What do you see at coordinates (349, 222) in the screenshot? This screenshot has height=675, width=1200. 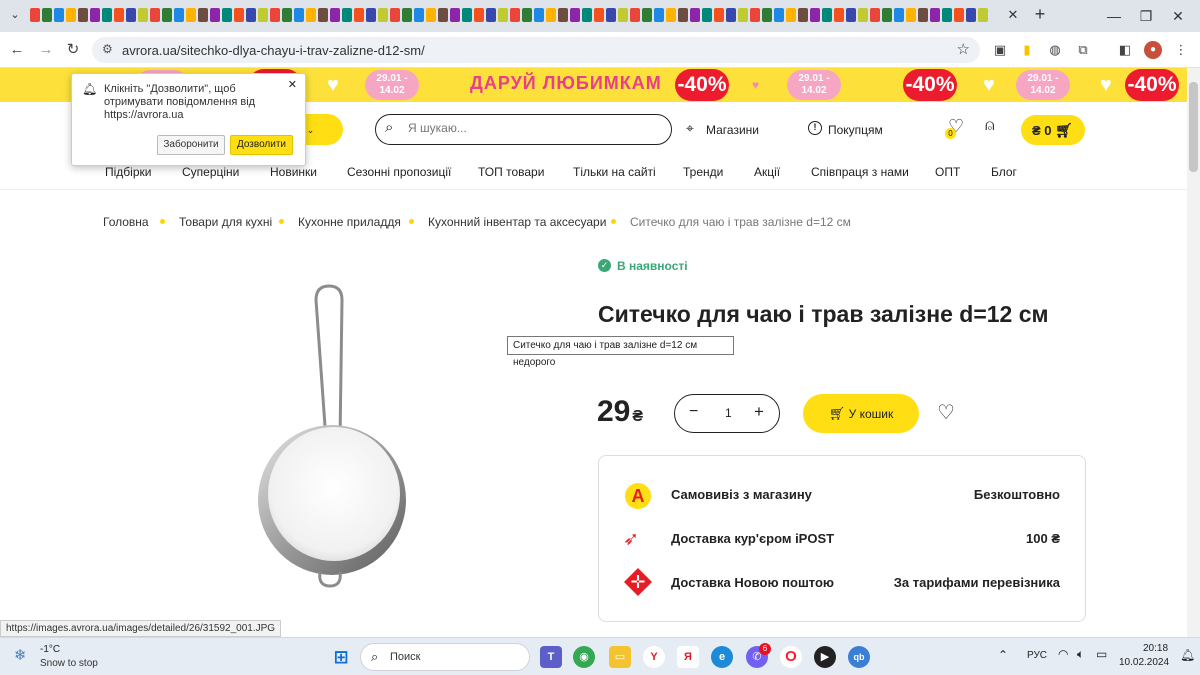 I see `breadcrumb-item: Кухонне приладдя` at bounding box center [349, 222].